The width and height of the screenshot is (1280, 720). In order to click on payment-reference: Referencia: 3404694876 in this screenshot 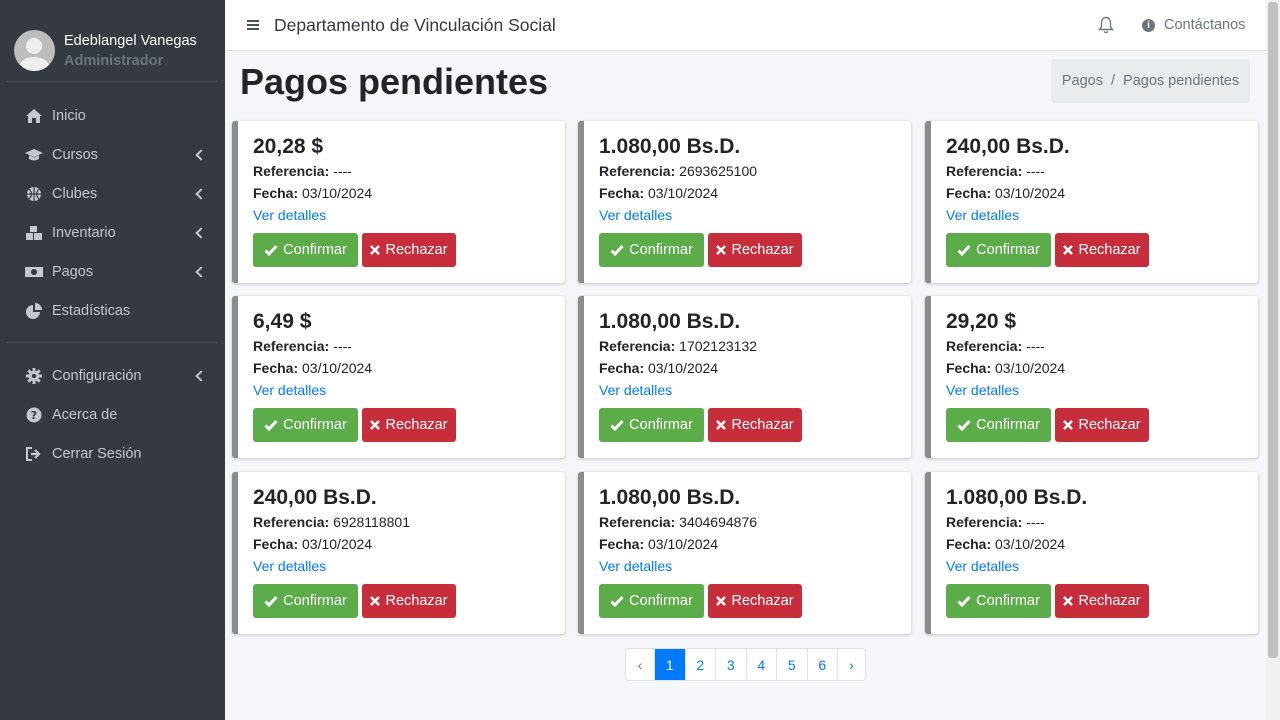, I will do `click(678, 522)`.